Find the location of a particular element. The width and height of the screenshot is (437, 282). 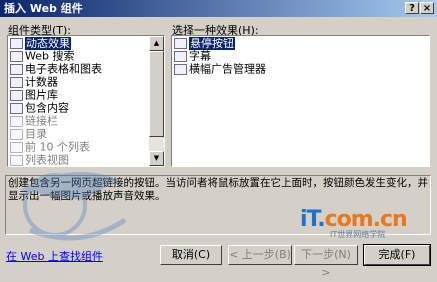

component-type-item-label: 目录 is located at coordinates (36, 134).